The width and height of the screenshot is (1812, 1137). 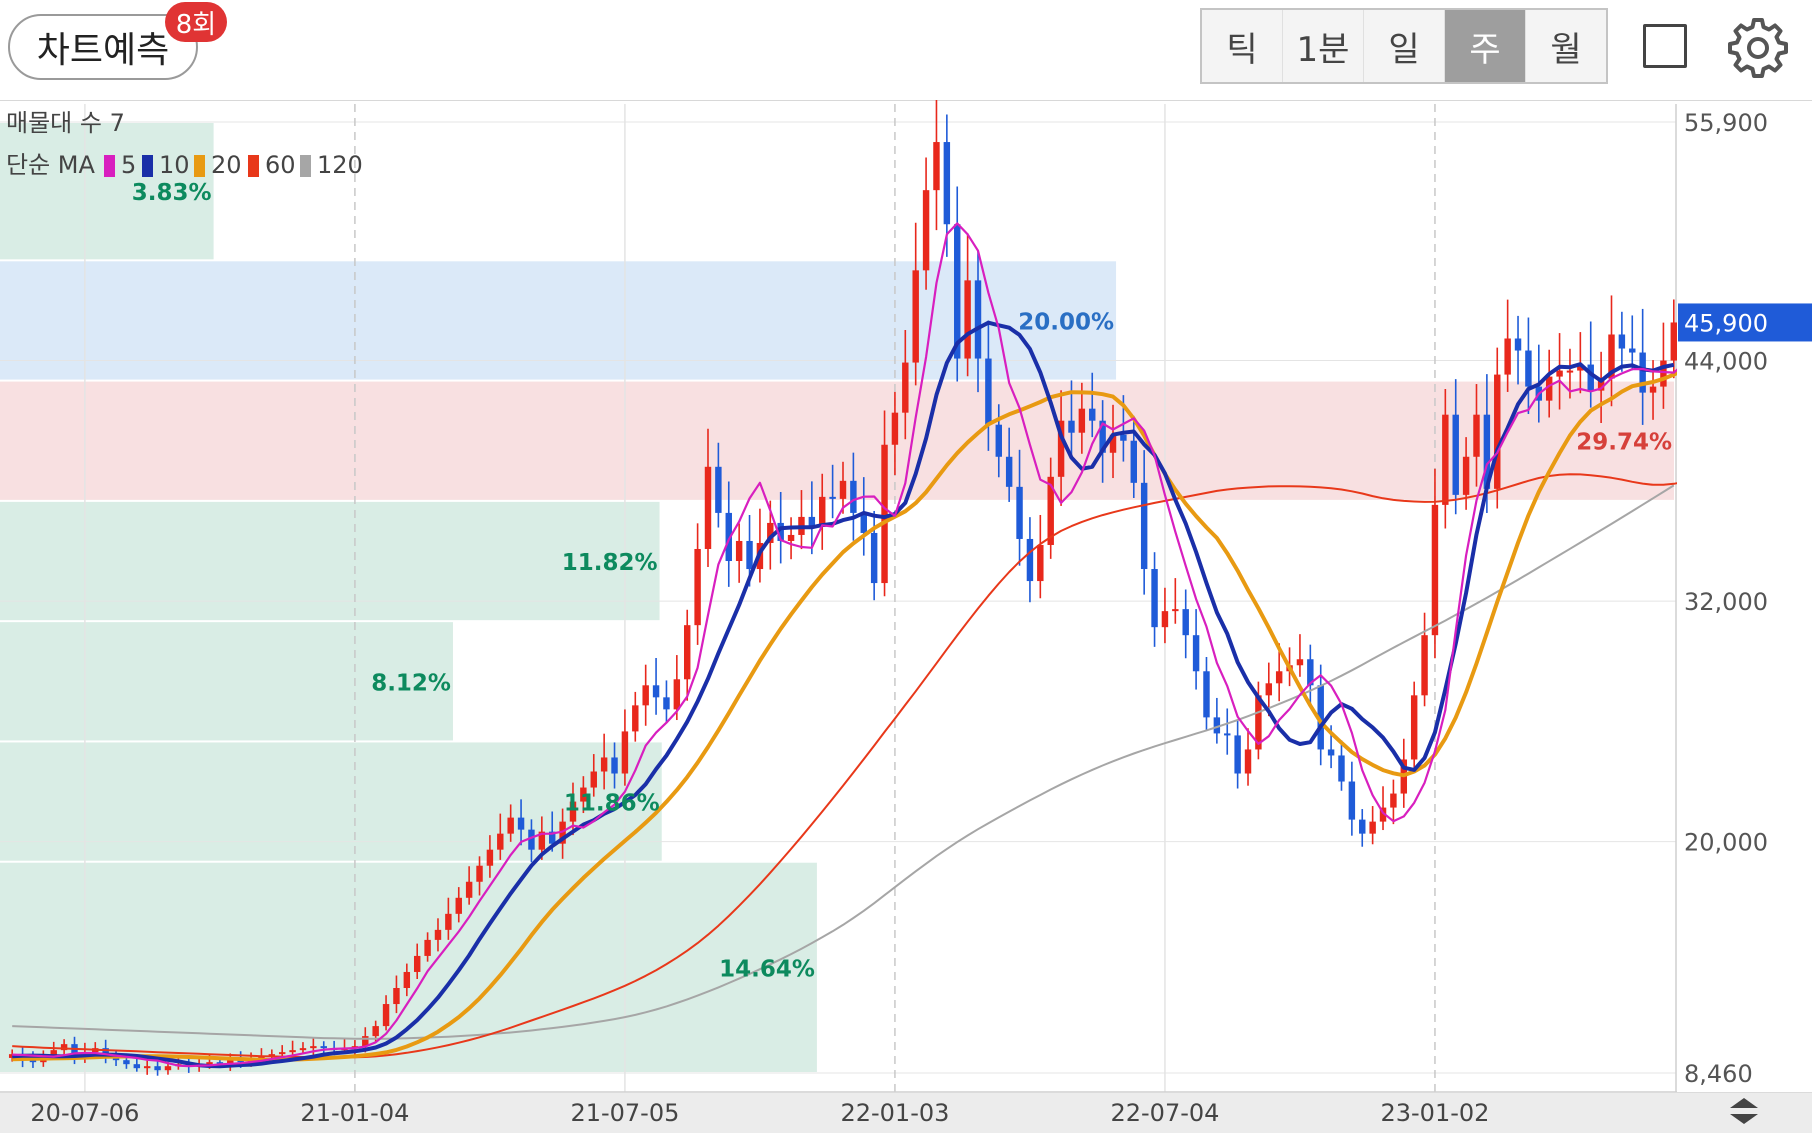 What do you see at coordinates (906, 50) in the screenshot?
I see `top-toolbar: 차트예측 8회 틱 1분 일 주 월` at bounding box center [906, 50].